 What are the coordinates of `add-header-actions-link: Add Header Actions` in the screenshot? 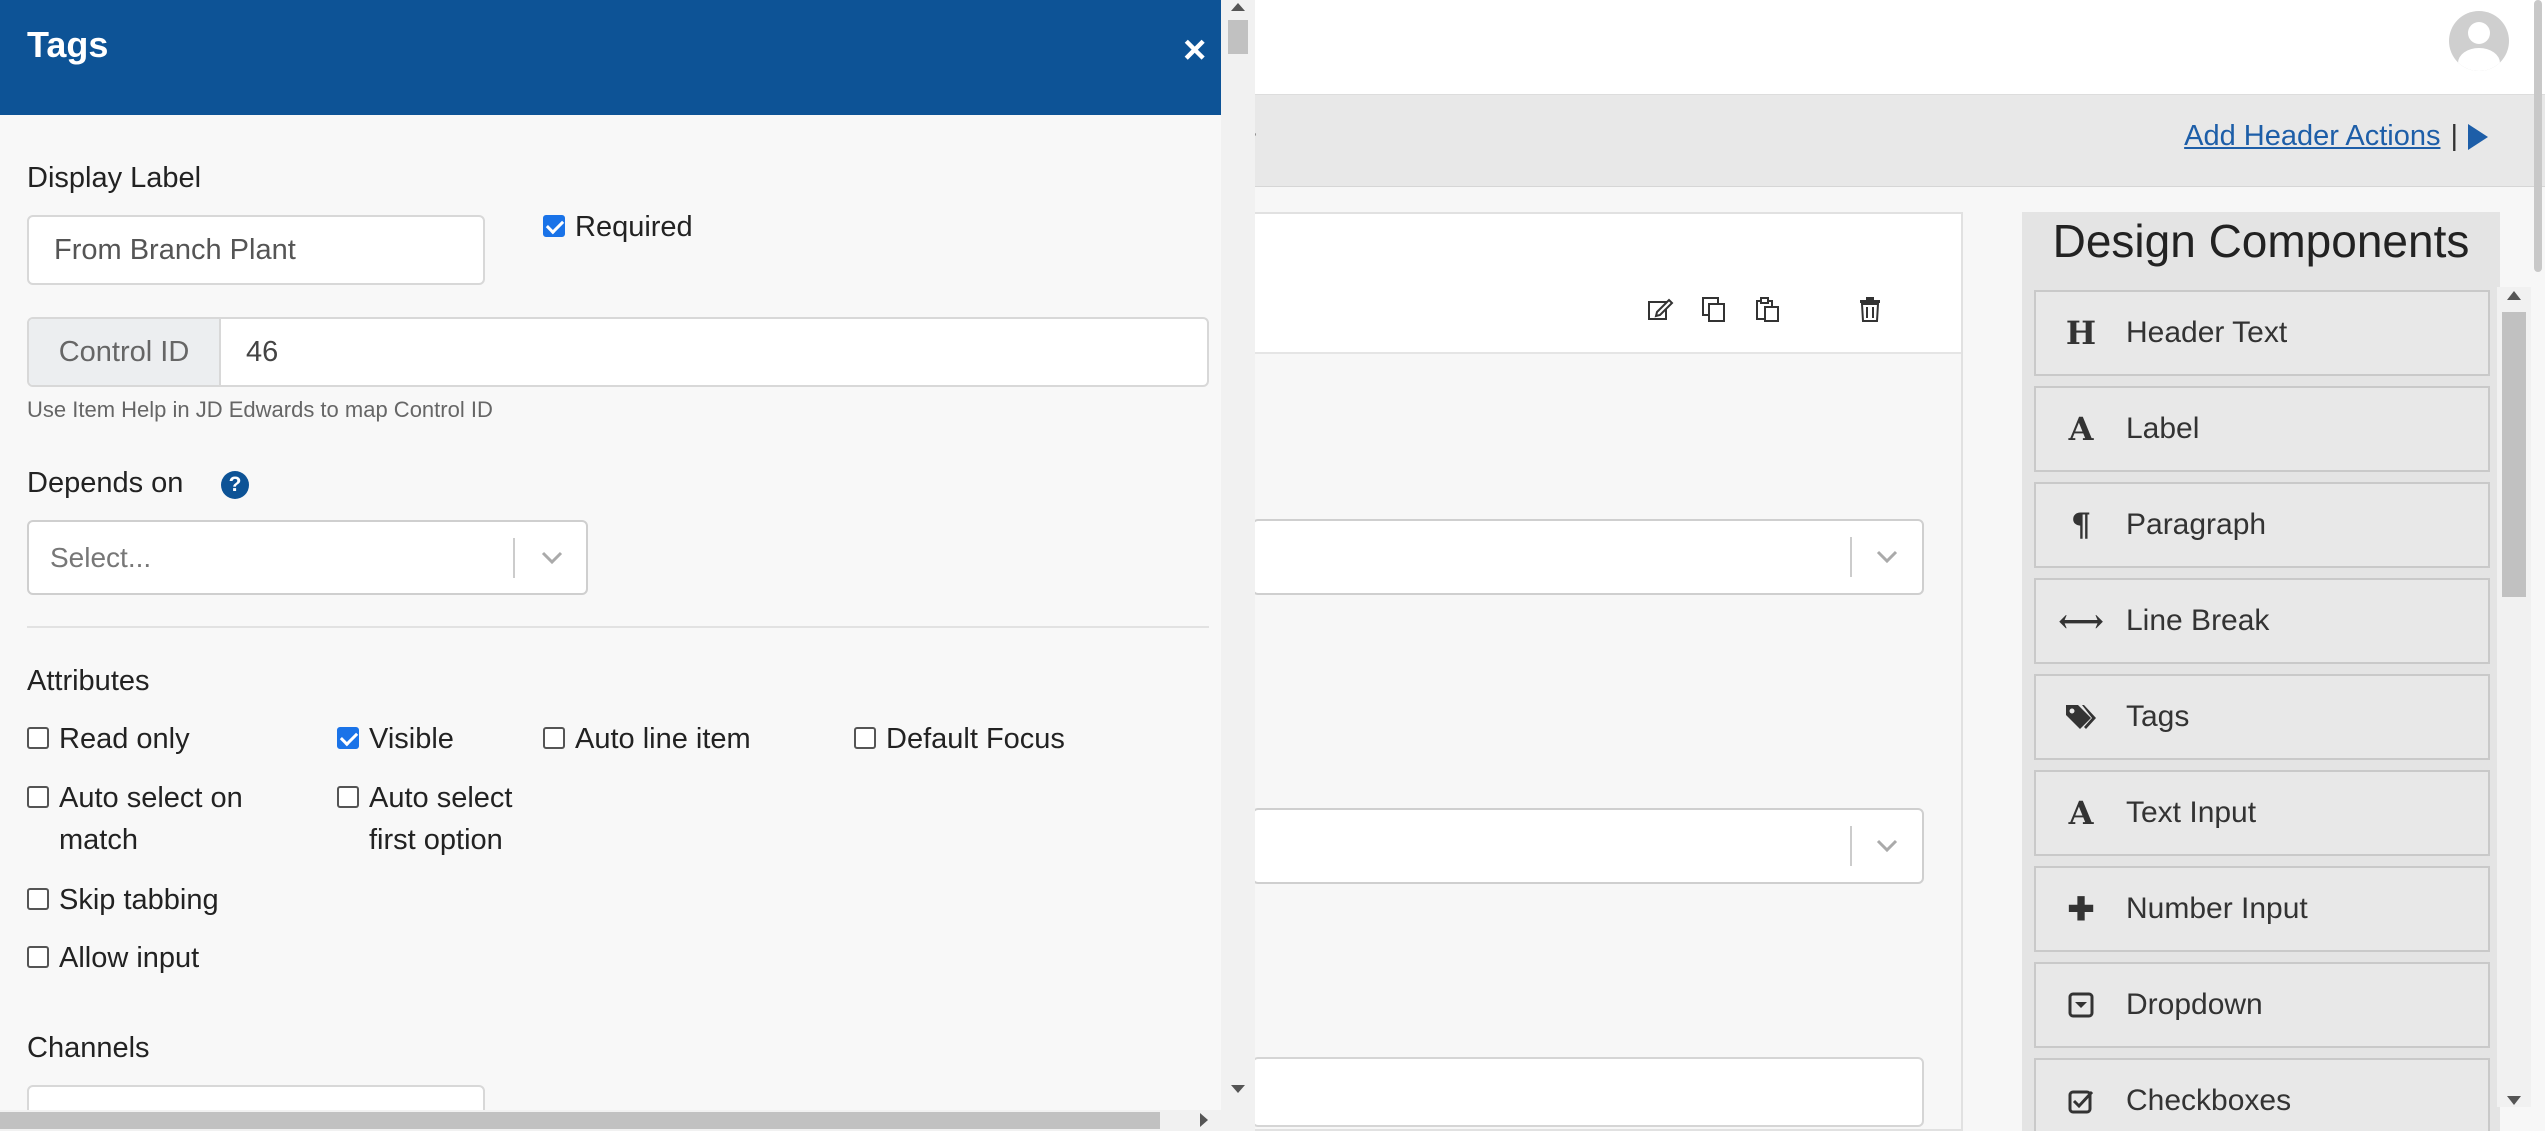 It's located at (2312, 136).